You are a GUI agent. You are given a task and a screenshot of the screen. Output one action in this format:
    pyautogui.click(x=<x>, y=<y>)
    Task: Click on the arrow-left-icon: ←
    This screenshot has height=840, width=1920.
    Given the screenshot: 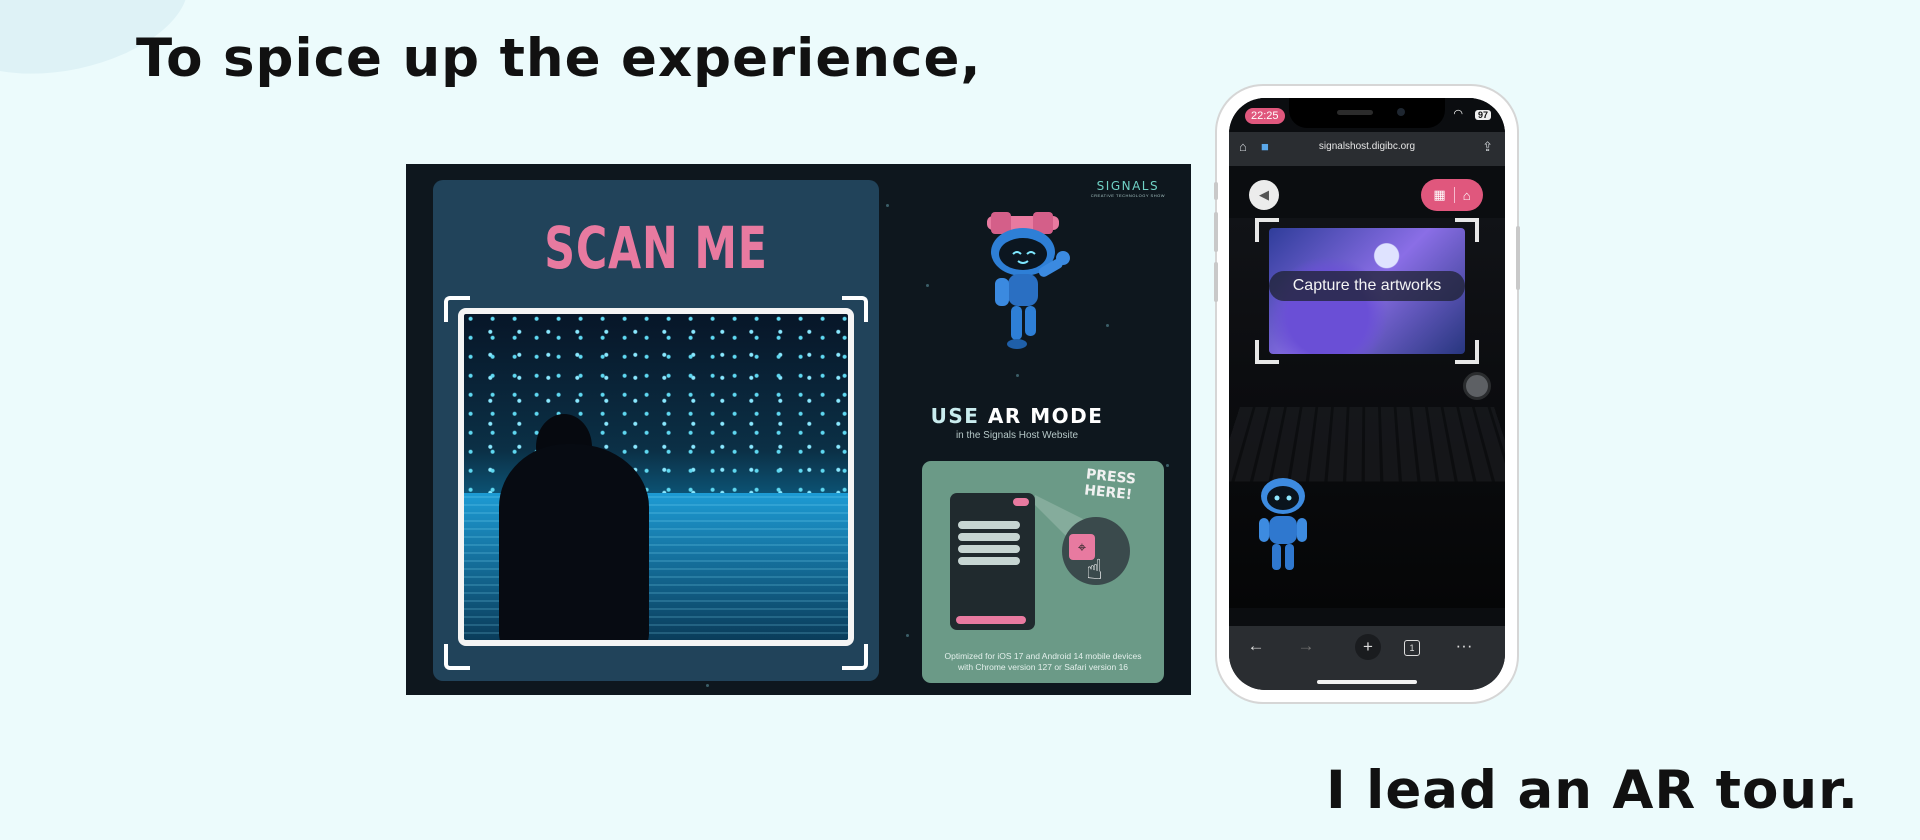 What is the action you would take?
    pyautogui.click(x=1256, y=648)
    